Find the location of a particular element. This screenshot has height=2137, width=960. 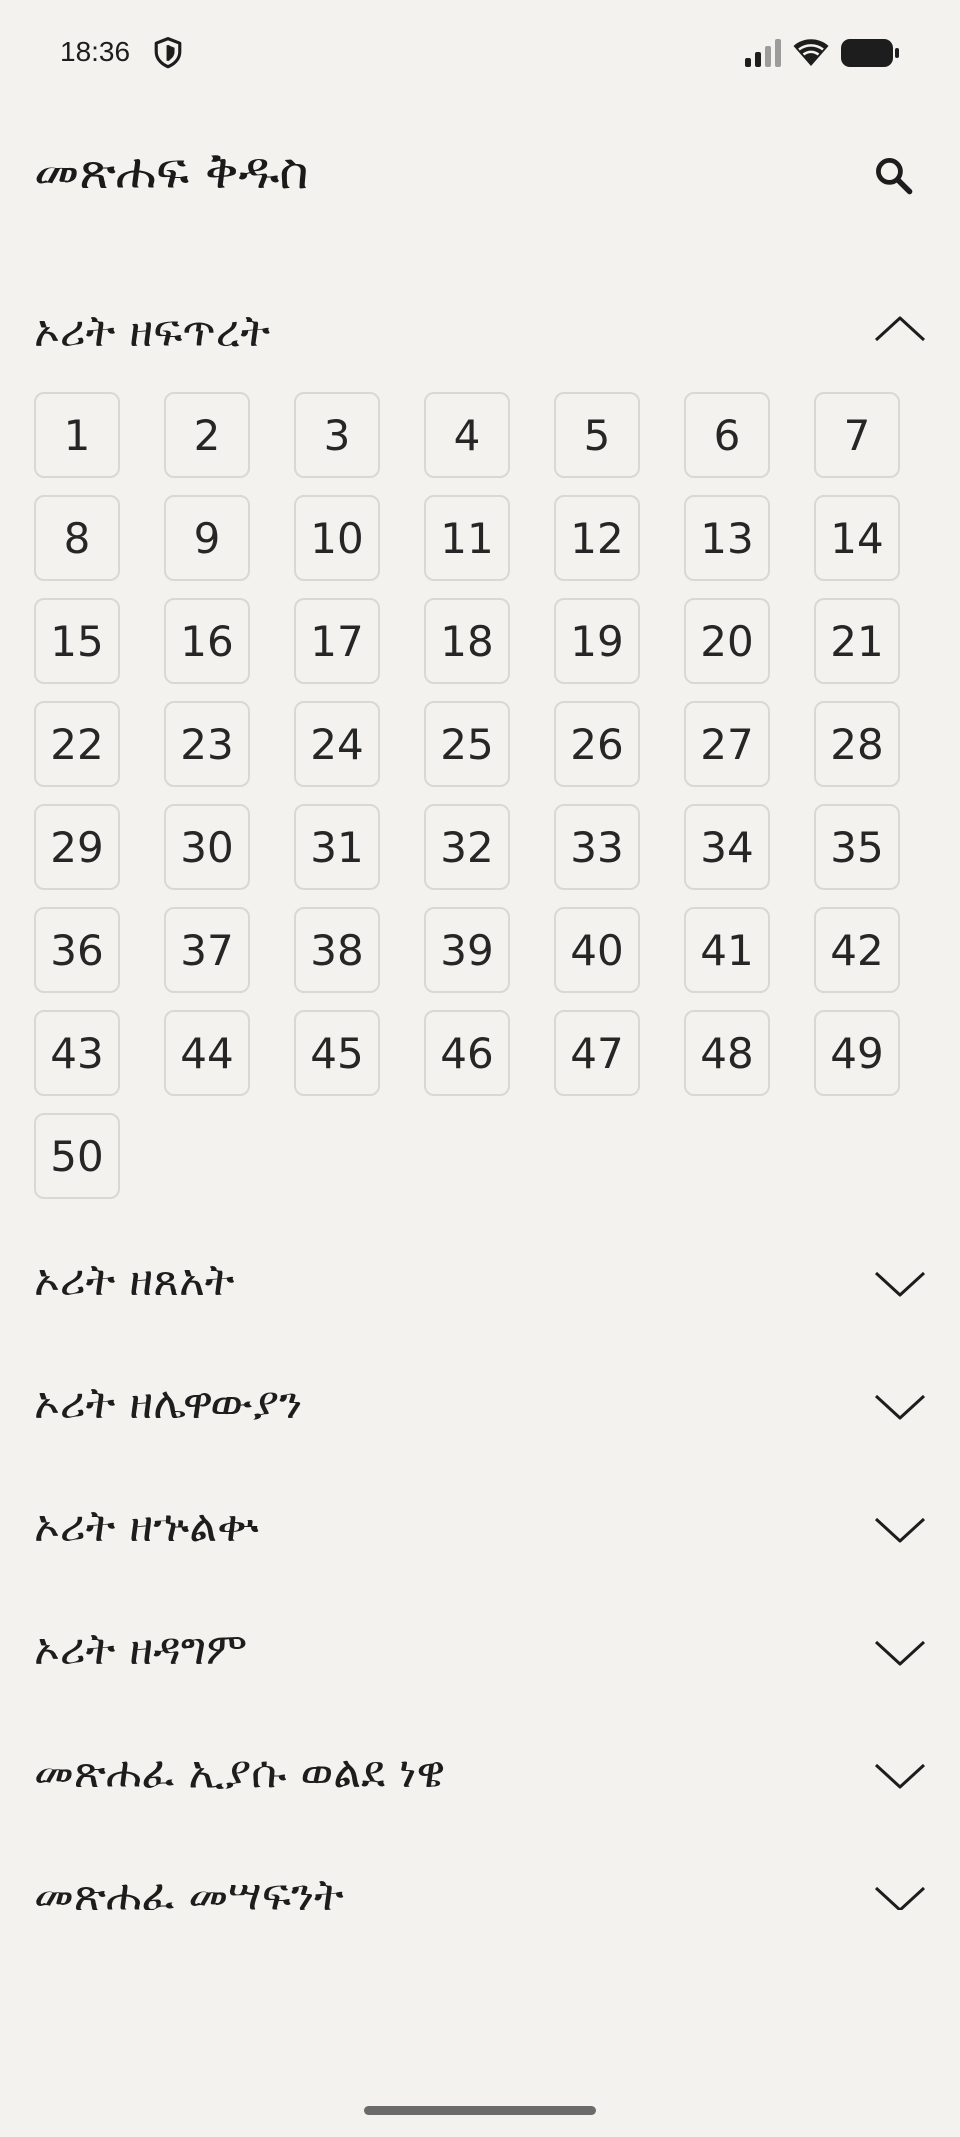

chapter-button: 32 is located at coordinates (467, 847).